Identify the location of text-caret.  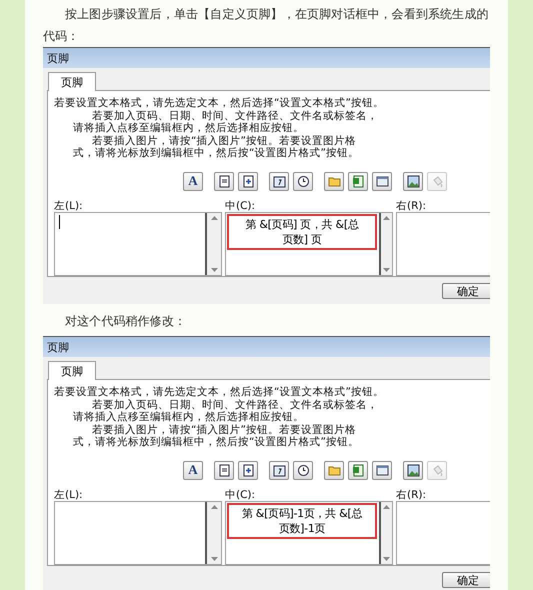
(59, 221).